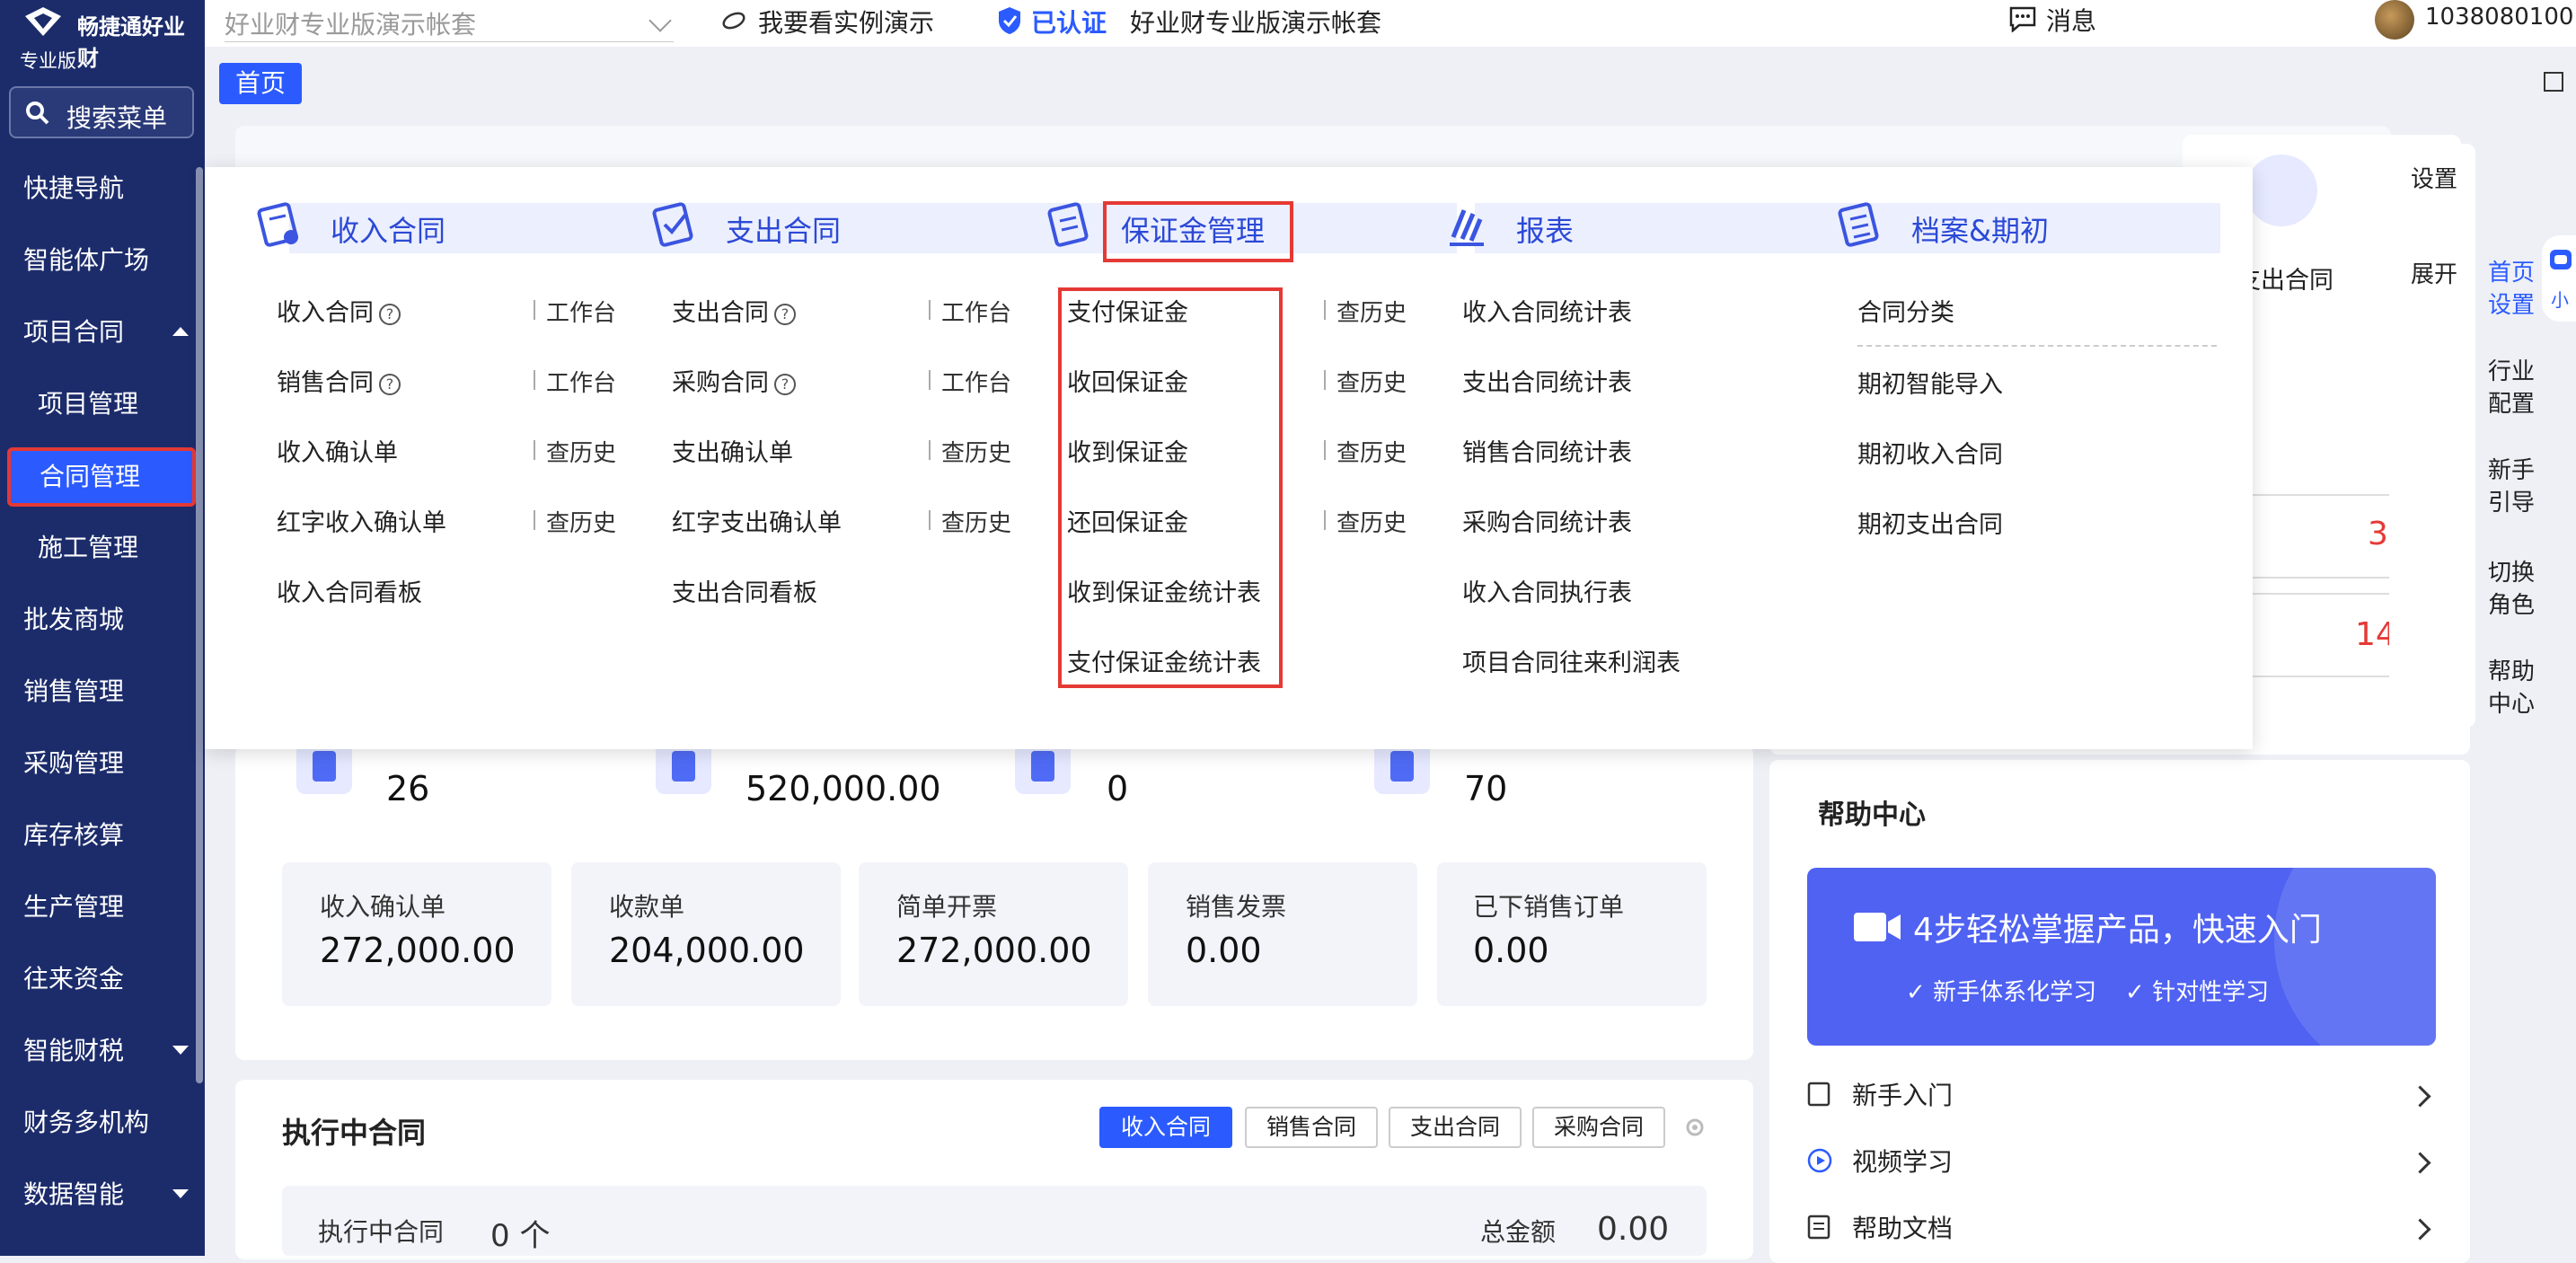 Image resolution: width=2576 pixels, height=1263 pixels. Describe the element at coordinates (74, 619) in the screenshot. I see `nav-label: 批发商城` at that location.